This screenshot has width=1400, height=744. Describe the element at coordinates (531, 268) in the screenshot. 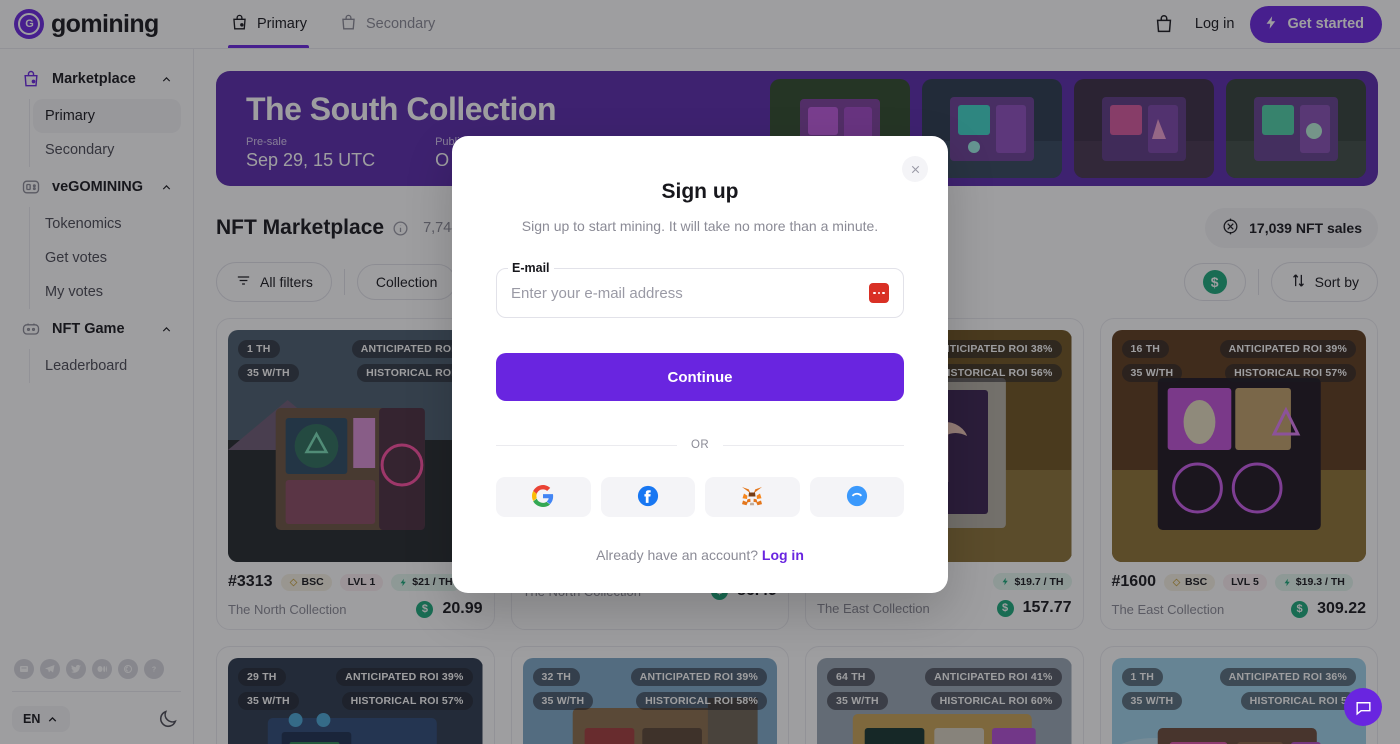

I see `email-field-label: E-mail` at that location.